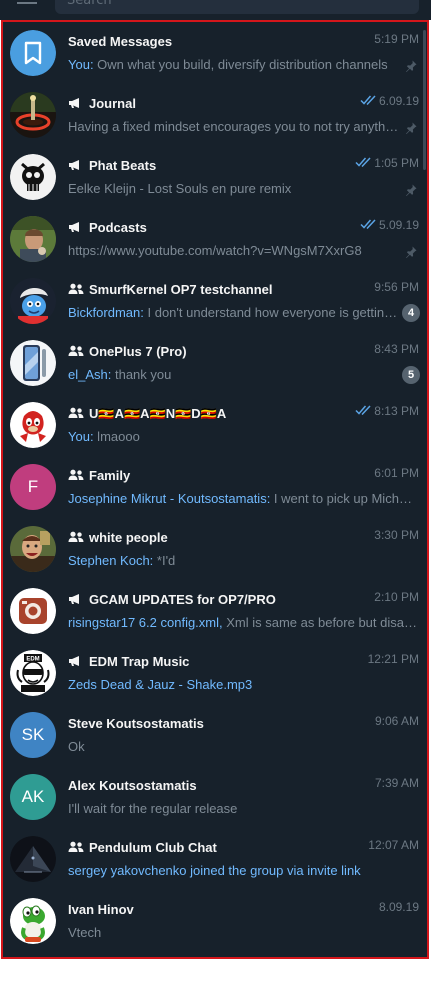  Describe the element at coordinates (116, 436) in the screenshot. I see `chat-preview-text: lmaooo` at that location.